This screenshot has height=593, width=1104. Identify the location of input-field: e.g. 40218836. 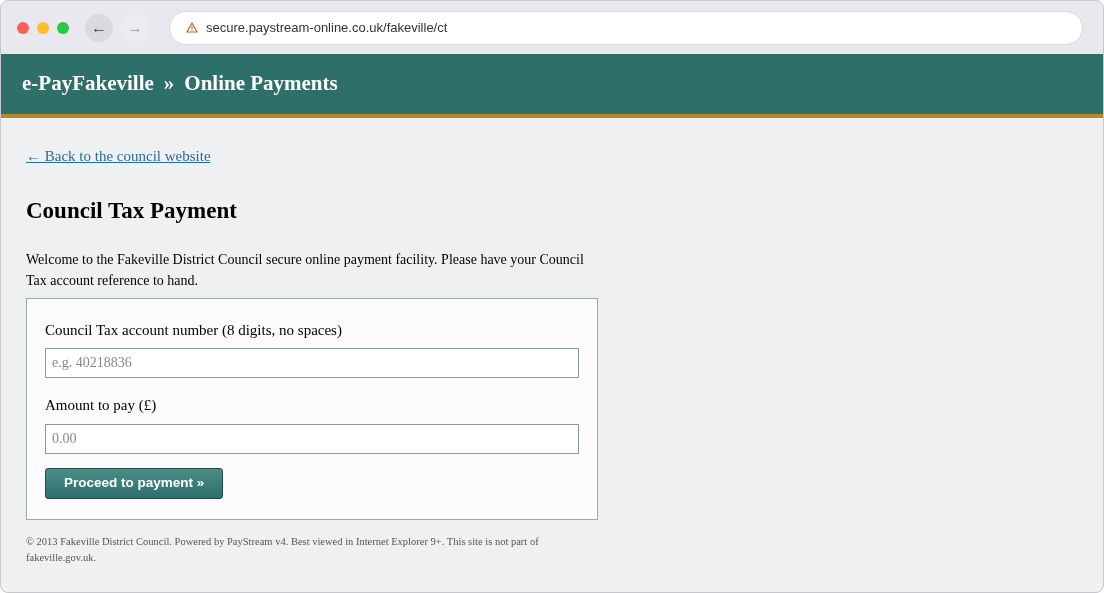
(312, 363).